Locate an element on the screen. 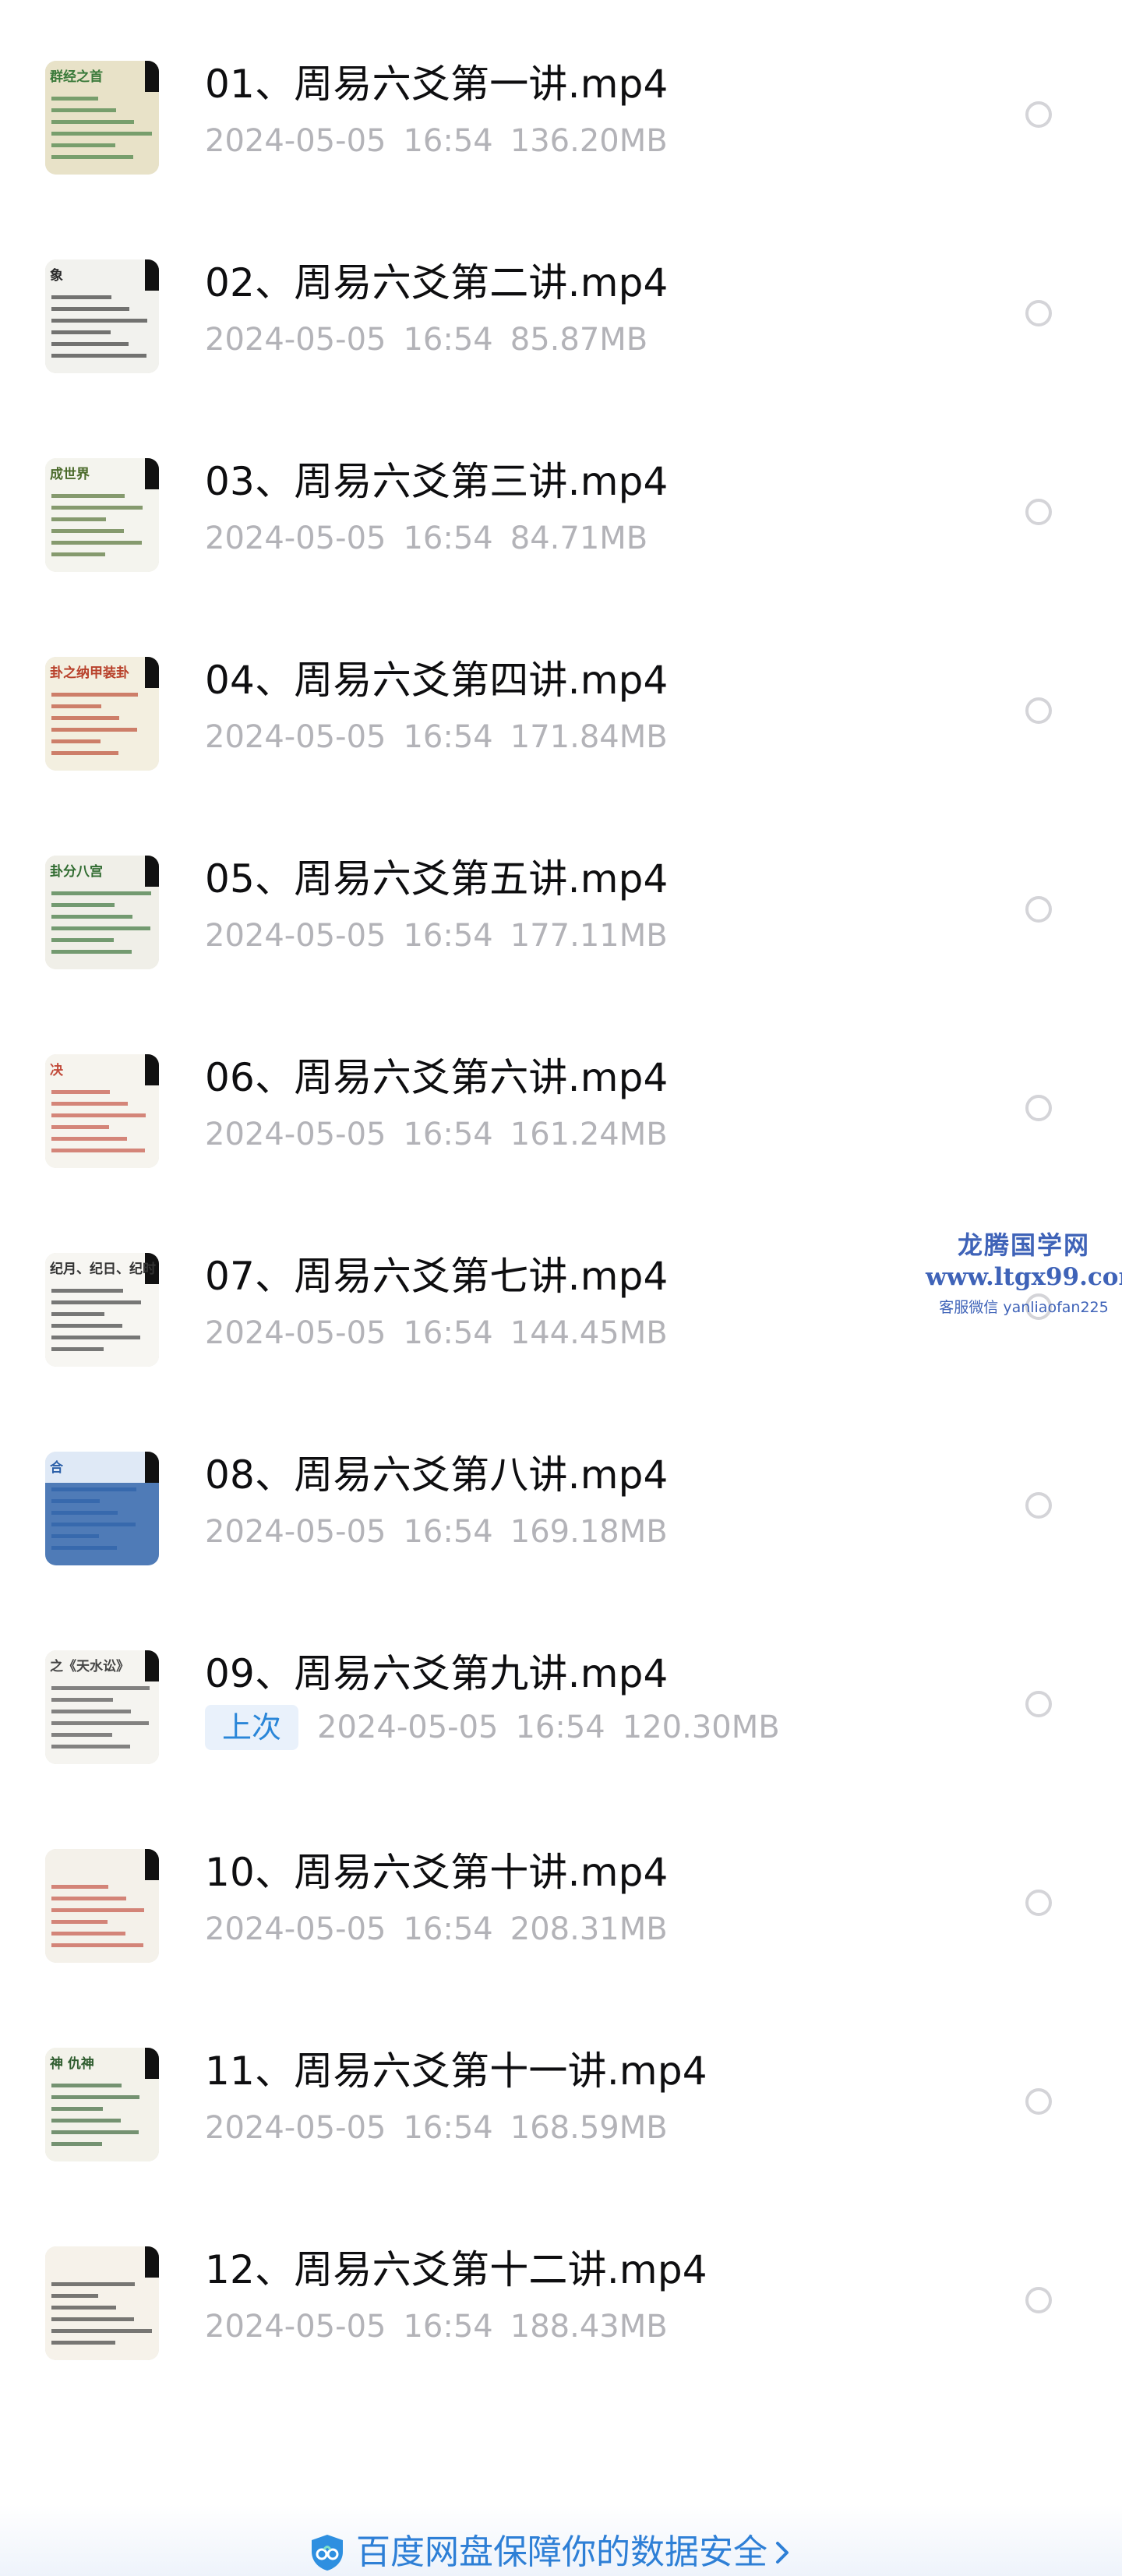 The width and height of the screenshot is (1122, 2576). file-name: 06、周易六爻第六讲.mp4 is located at coordinates (437, 1077).